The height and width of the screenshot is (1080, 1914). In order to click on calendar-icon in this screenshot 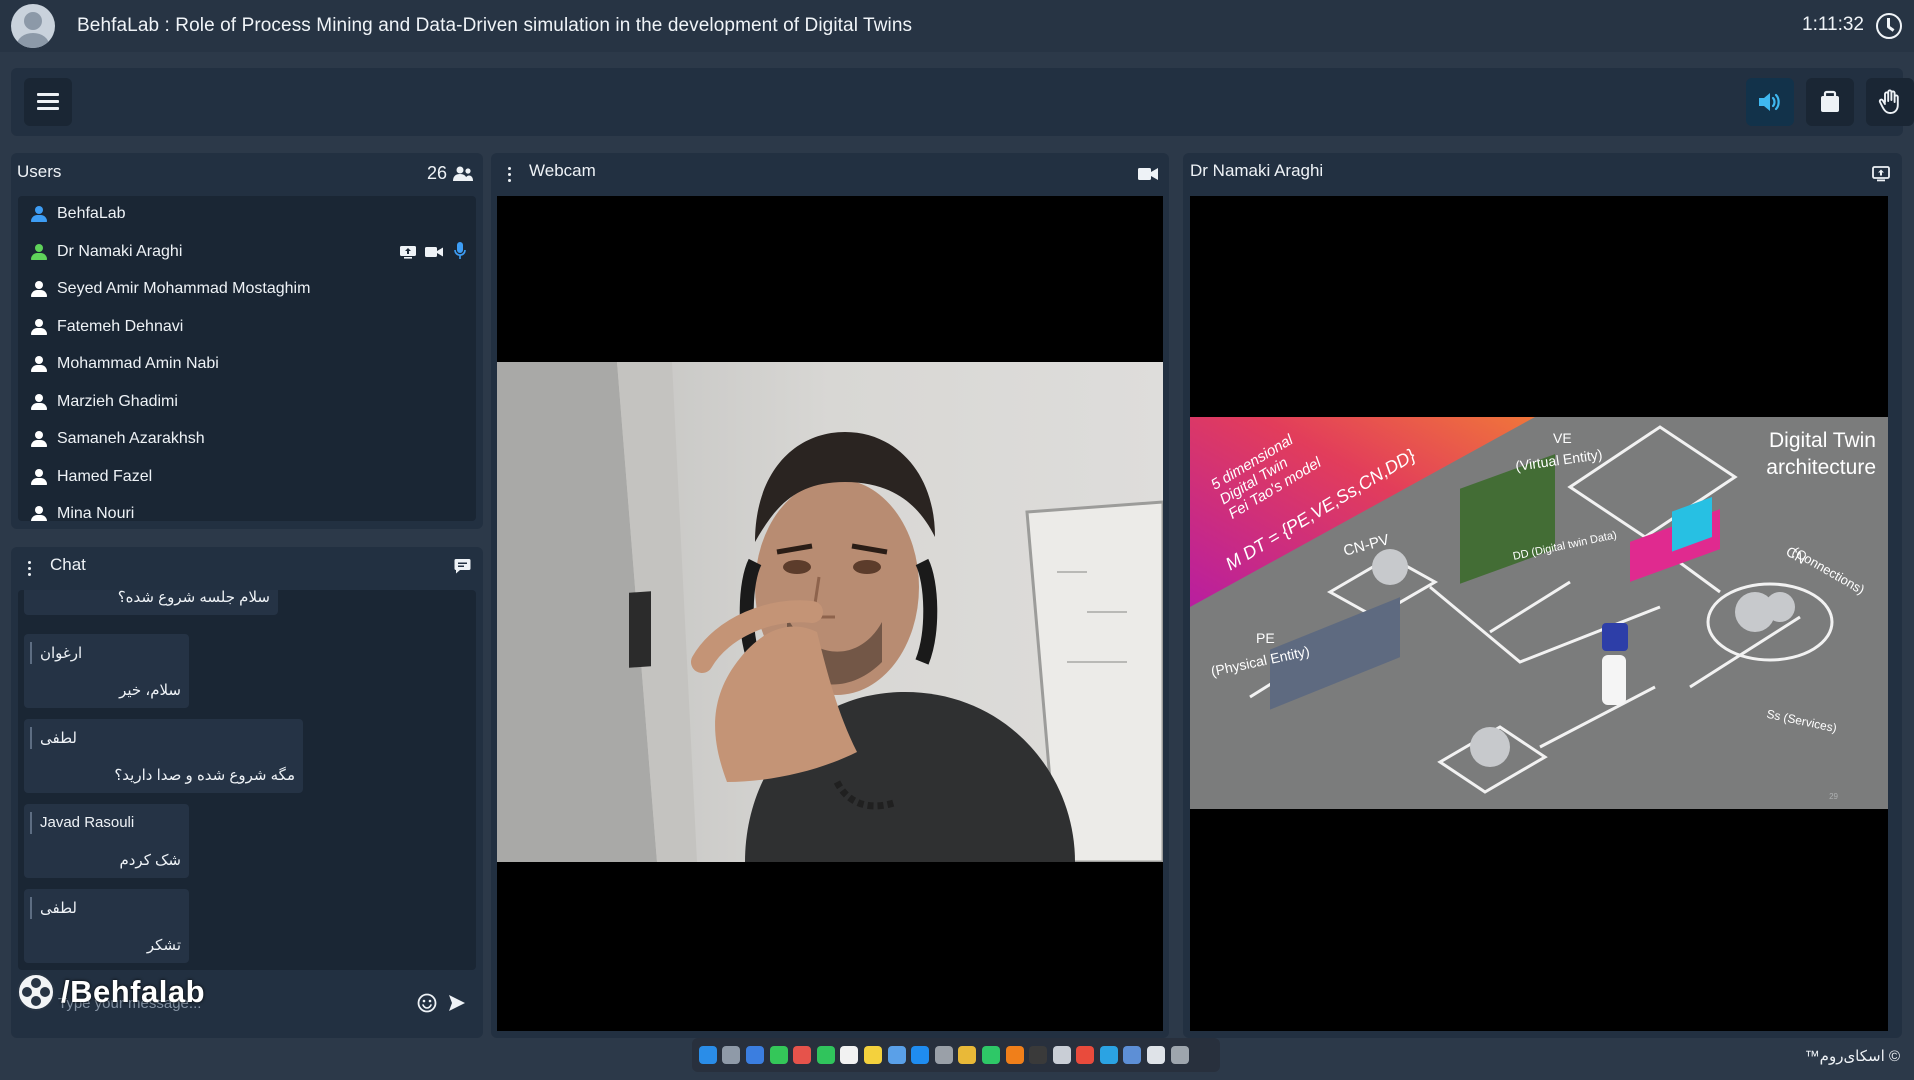, I will do `click(849, 1055)`.